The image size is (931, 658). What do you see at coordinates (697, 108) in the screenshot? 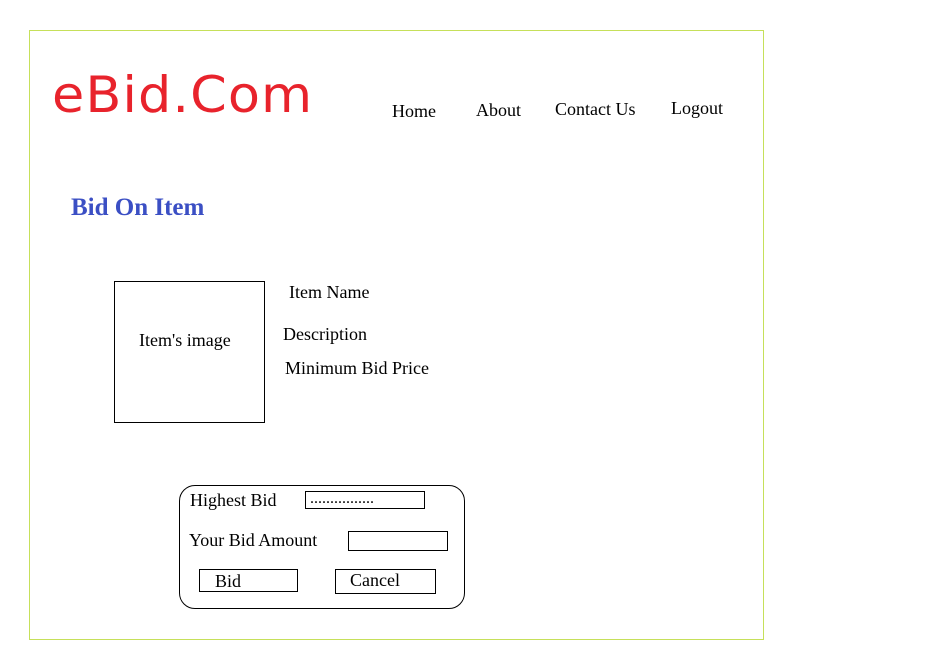
I see `nav-logout-link: Logout` at bounding box center [697, 108].